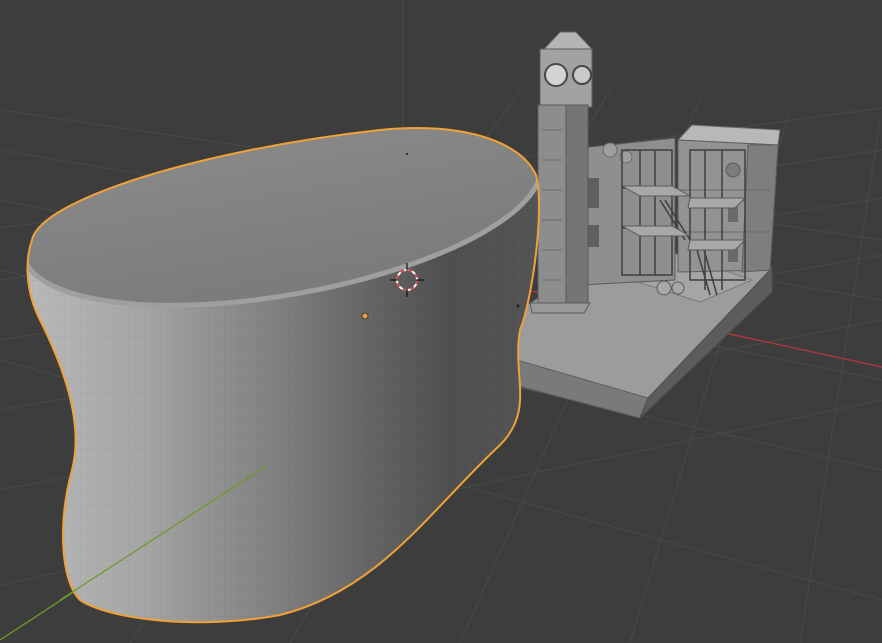 The image size is (882, 643). What do you see at coordinates (518, 306) in the screenshot?
I see `tower-origin-dot` at bounding box center [518, 306].